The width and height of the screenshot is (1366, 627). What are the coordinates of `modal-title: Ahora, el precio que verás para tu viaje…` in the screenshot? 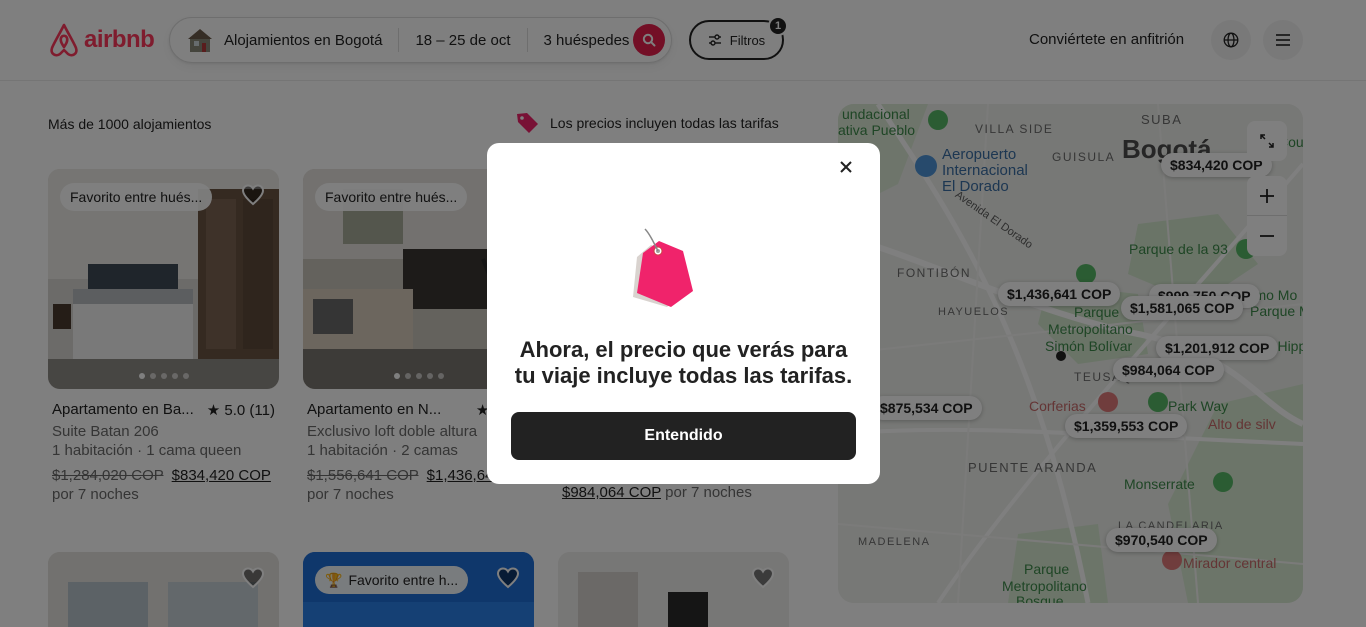 It's located at (683, 362).